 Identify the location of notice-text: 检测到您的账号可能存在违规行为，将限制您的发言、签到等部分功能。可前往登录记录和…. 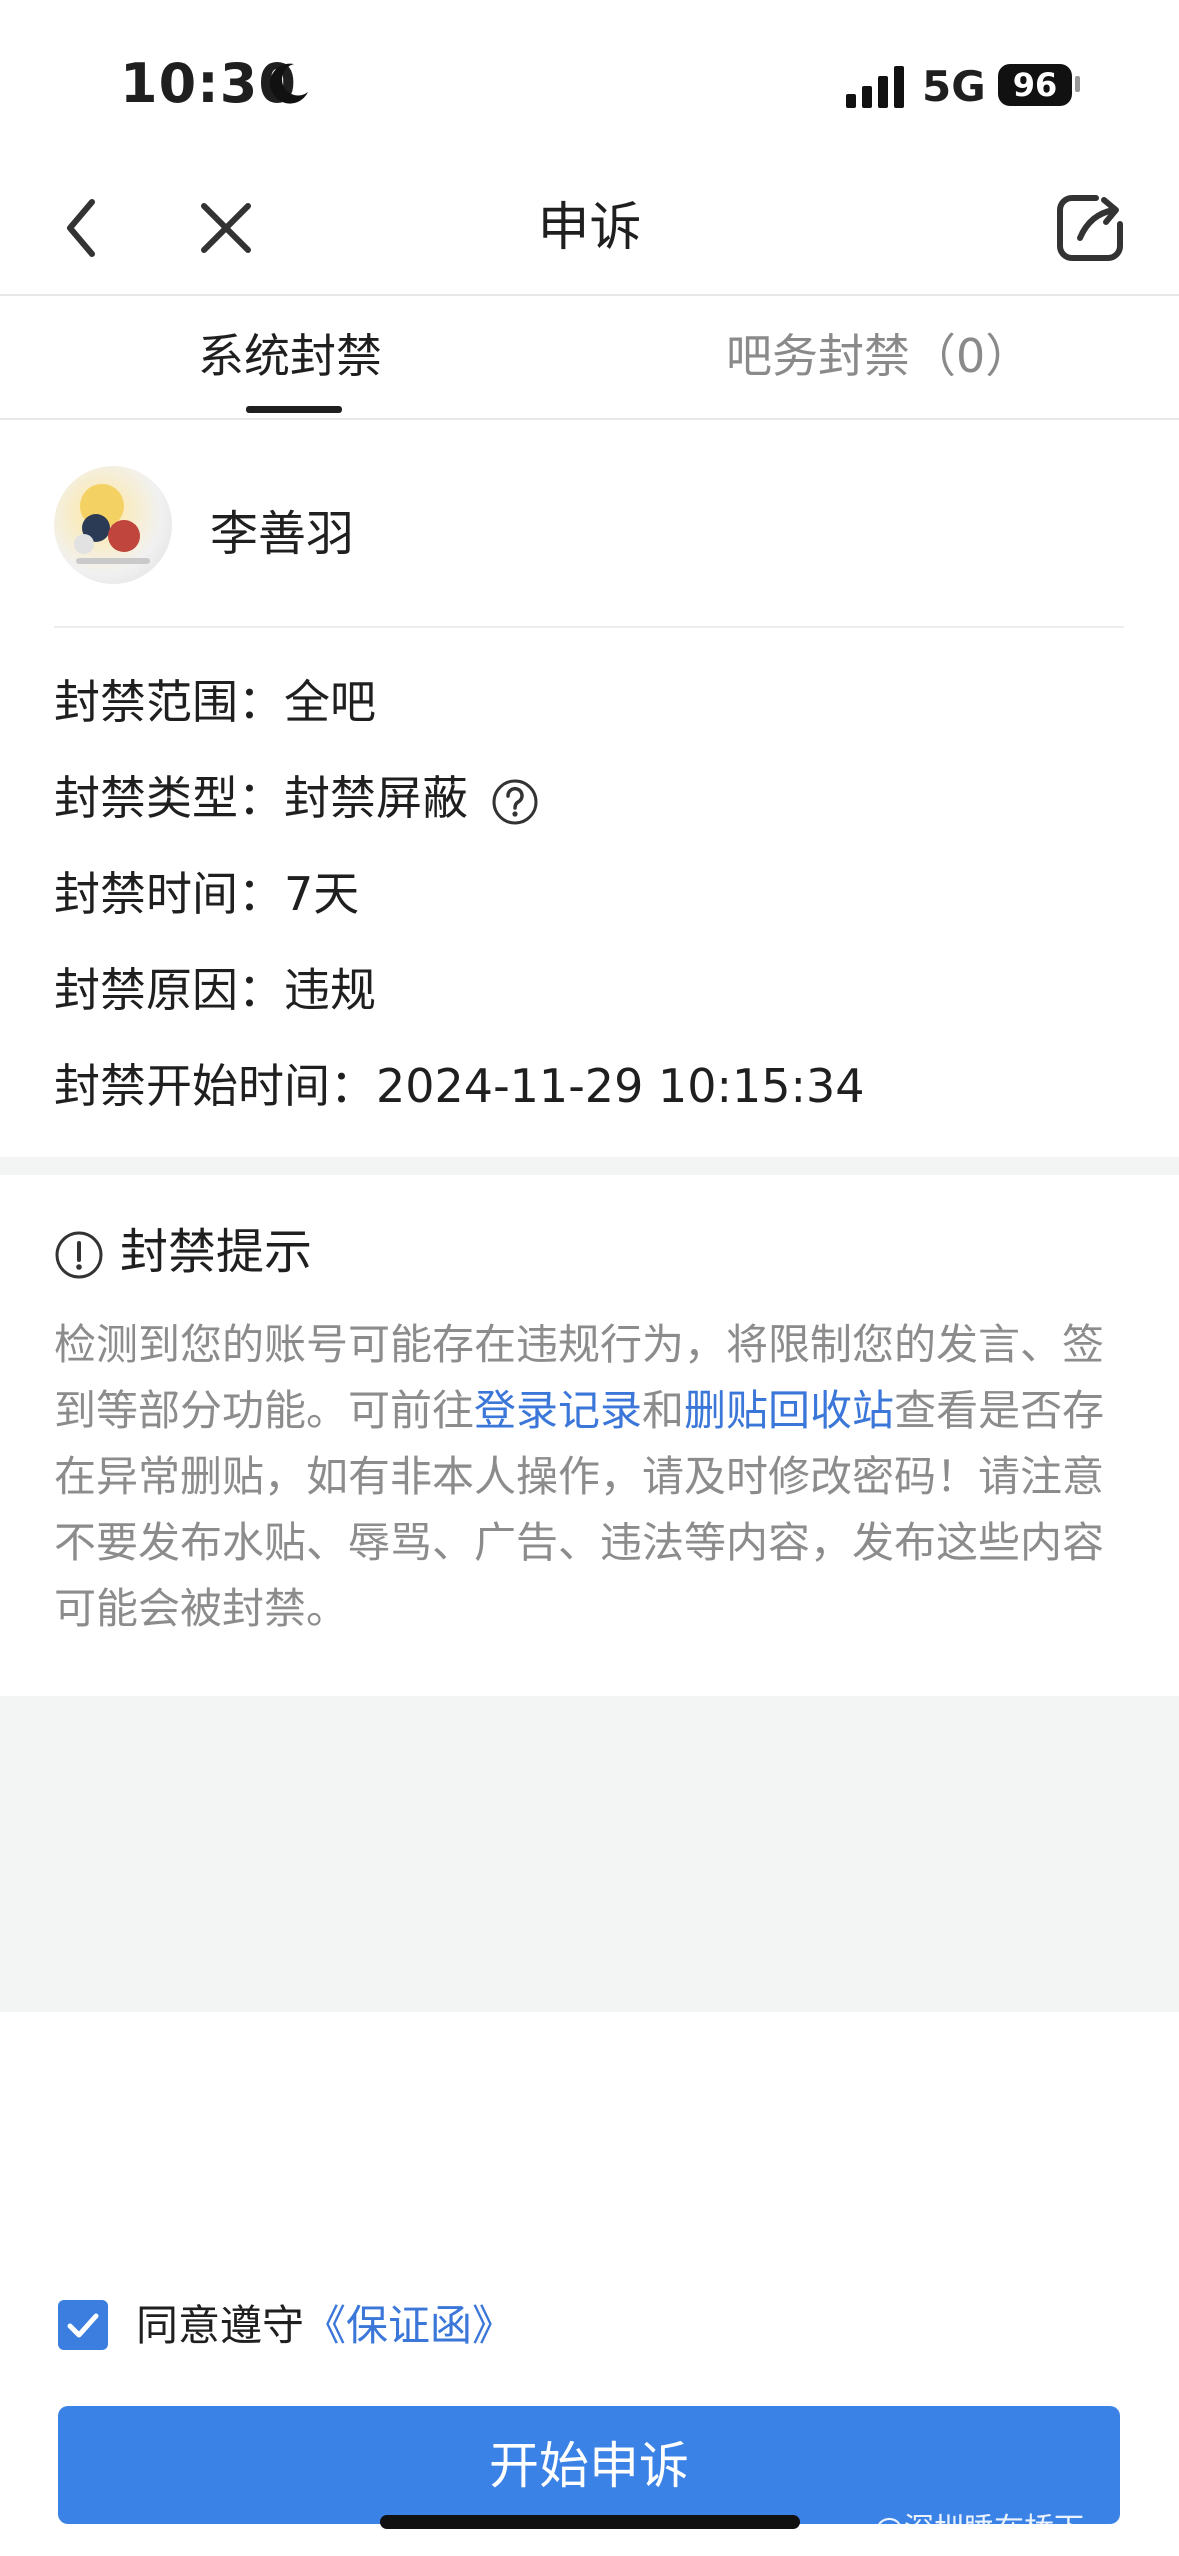
(589, 1477).